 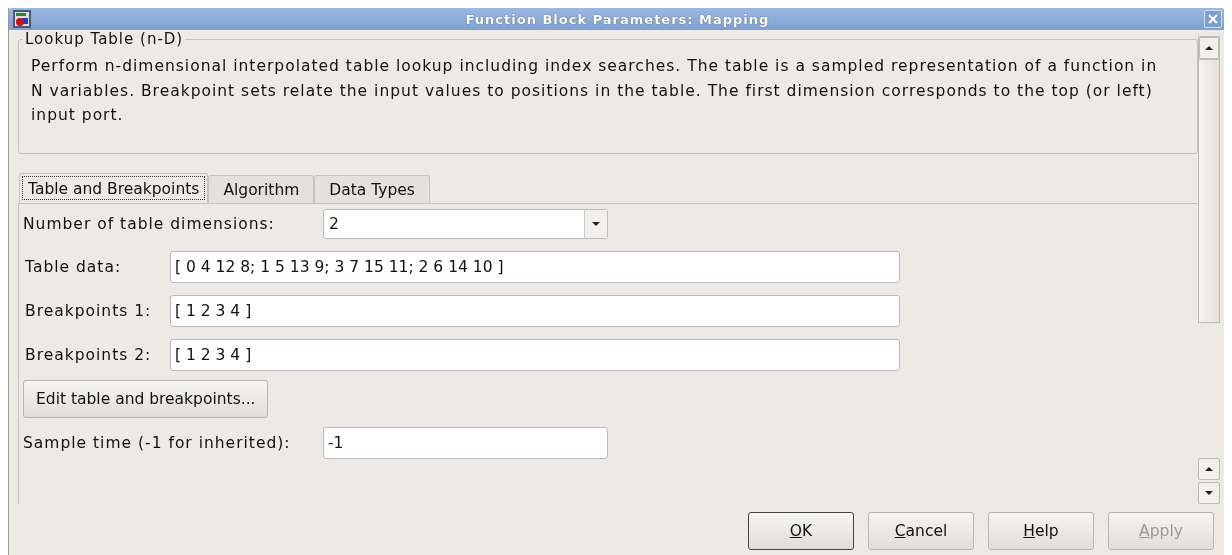 What do you see at coordinates (617, 19) in the screenshot?
I see `window-title: Function Block Parameters: Mapping` at bounding box center [617, 19].